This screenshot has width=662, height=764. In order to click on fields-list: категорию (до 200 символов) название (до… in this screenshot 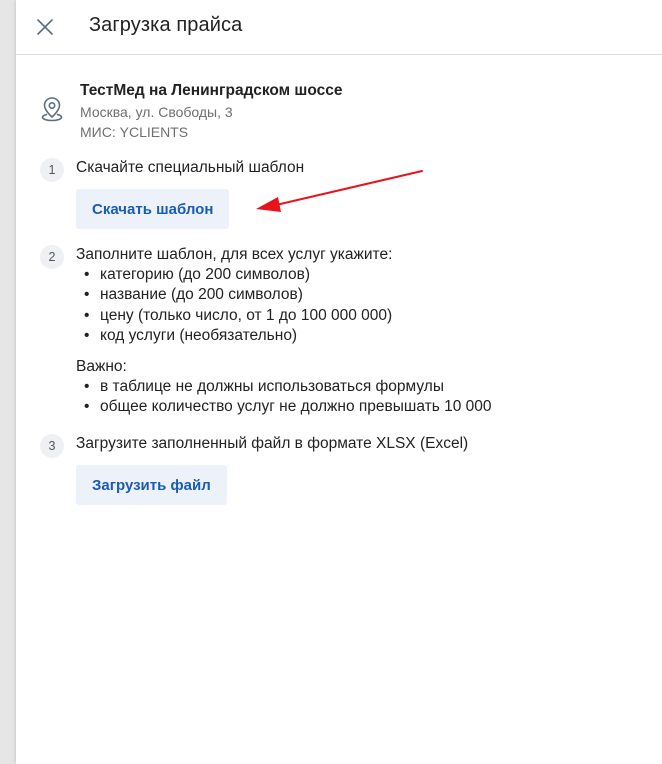, I will do `click(236, 305)`.